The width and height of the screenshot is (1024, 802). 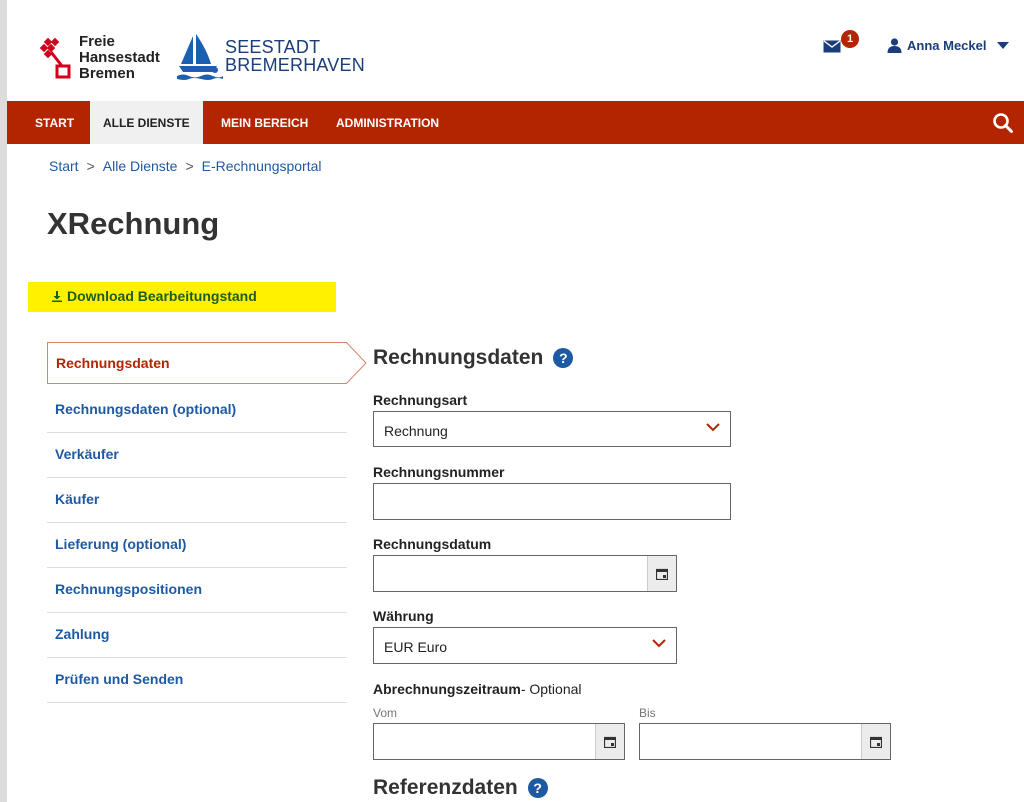 I want to click on nav-item-alle-dienste: ALLE DIENSTE, so click(x=146, y=122).